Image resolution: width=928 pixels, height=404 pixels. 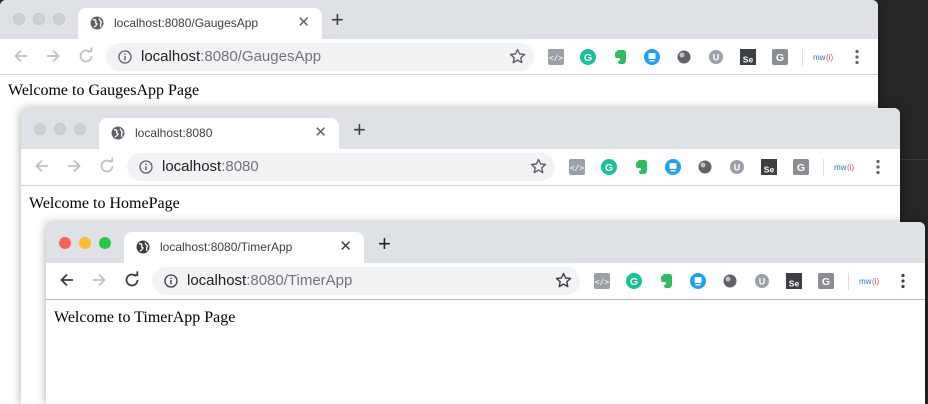 I want to click on tab-strip: localhost:8080 ✕ +, so click(x=460, y=128).